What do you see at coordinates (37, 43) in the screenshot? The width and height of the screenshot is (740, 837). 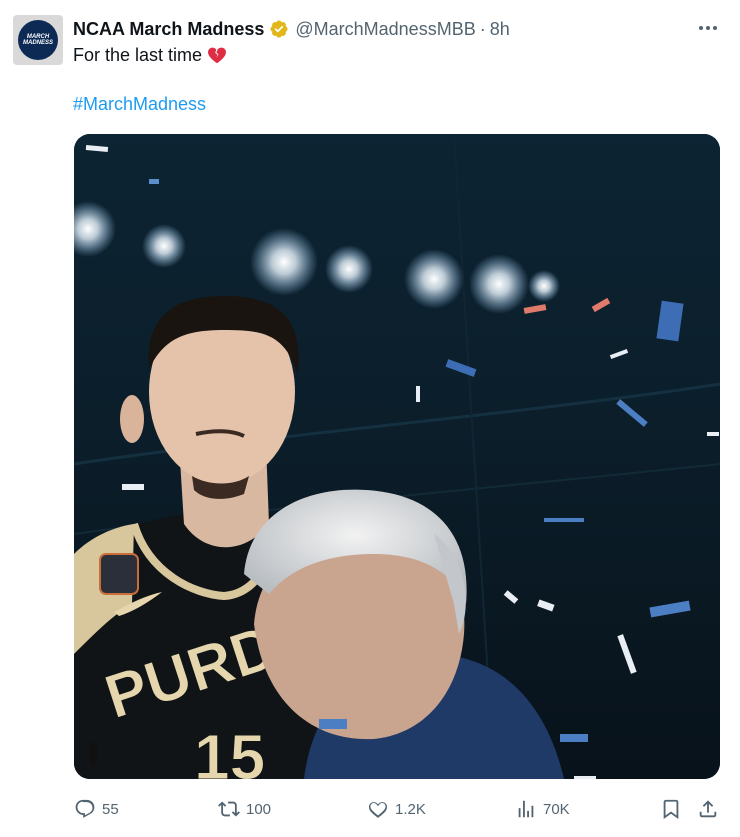 I see `avatar-text-2: MADNESS` at bounding box center [37, 43].